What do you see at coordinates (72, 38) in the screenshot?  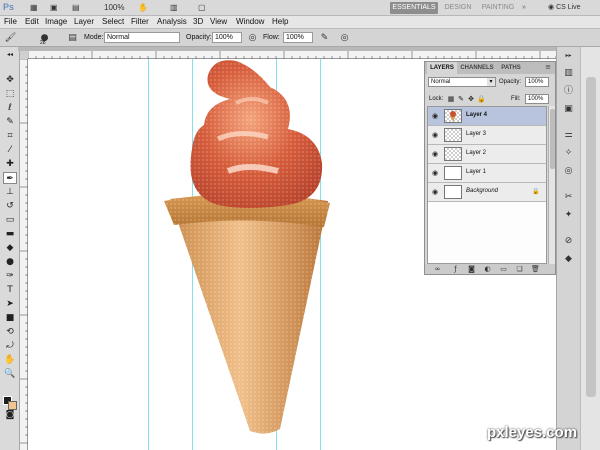 I see `brush-panel-toggle-icon: ▤` at bounding box center [72, 38].